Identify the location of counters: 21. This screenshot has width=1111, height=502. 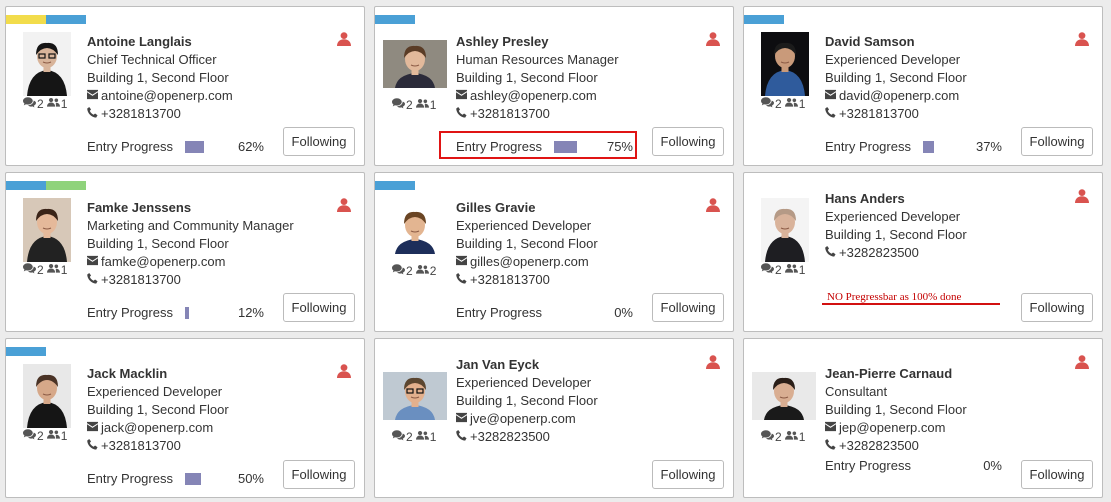
(45, 104).